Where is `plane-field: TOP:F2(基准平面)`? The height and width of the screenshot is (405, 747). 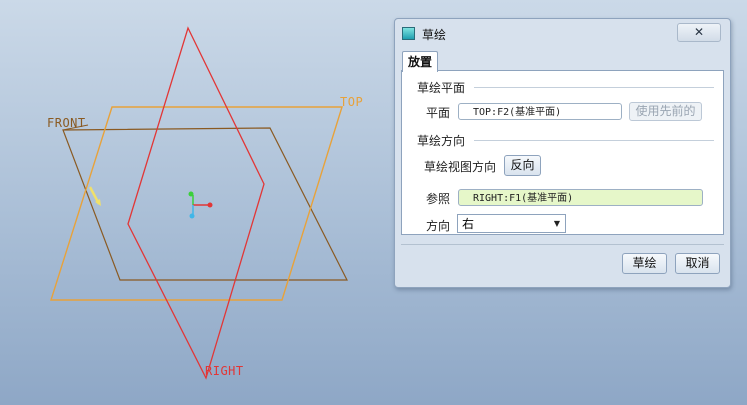 plane-field: TOP:F2(基准平面) is located at coordinates (540, 111).